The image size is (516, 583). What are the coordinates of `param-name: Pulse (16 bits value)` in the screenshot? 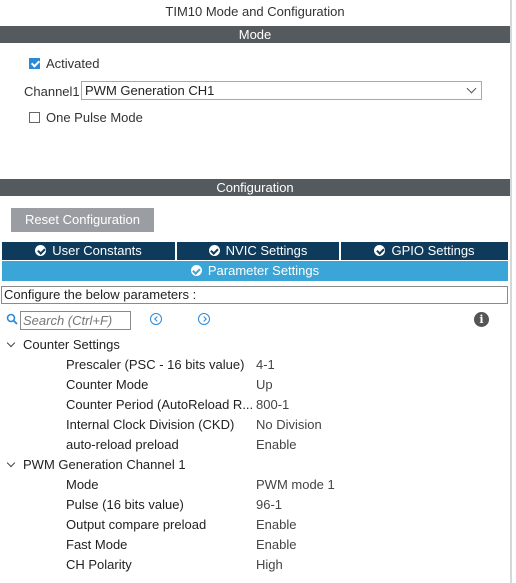 It's located at (125, 504).